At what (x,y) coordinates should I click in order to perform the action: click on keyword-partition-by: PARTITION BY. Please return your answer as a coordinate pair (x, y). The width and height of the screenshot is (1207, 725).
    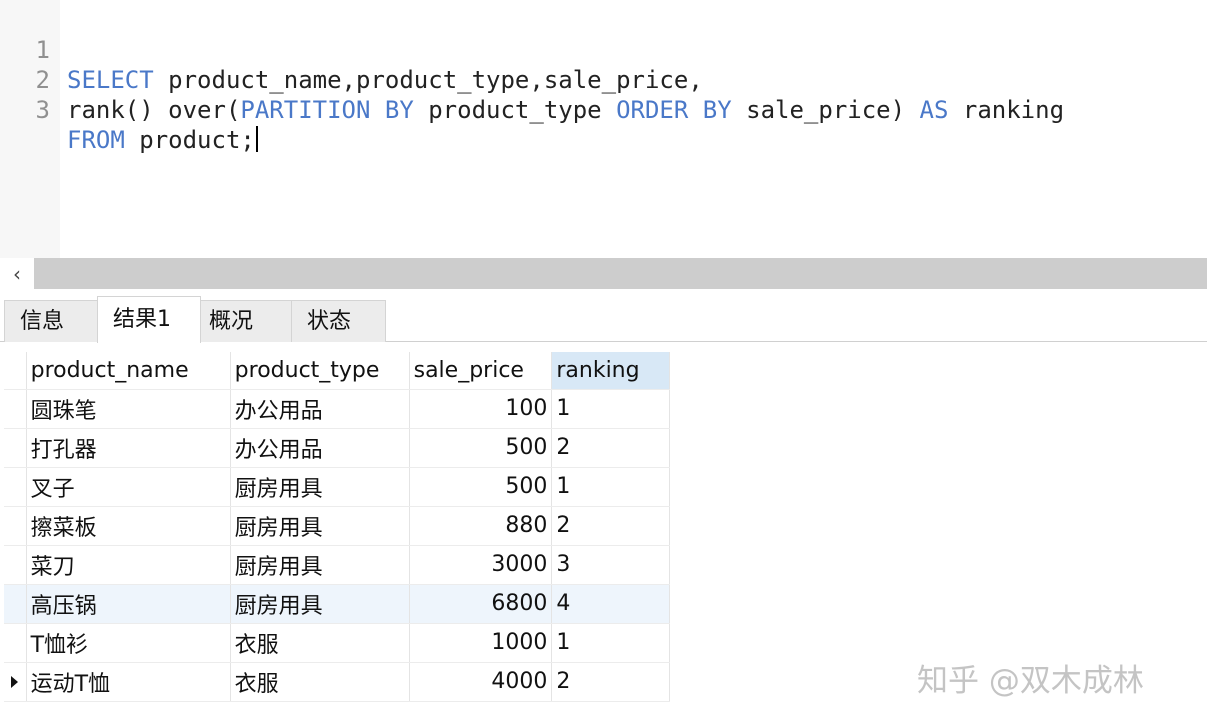
    Looking at the image, I should click on (327, 110).